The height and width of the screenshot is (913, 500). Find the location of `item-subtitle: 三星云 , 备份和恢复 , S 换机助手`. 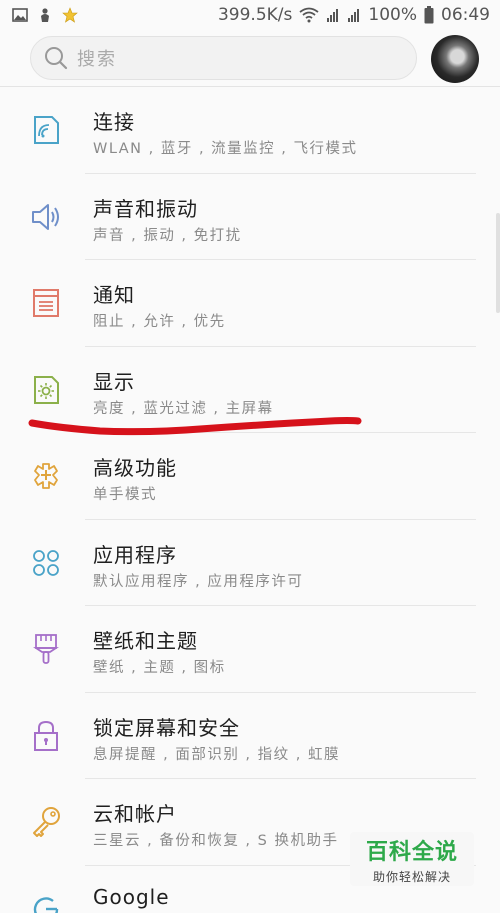

item-subtitle: 三星云 , 备份和恢复 , S 换机助手 is located at coordinates (216, 841).